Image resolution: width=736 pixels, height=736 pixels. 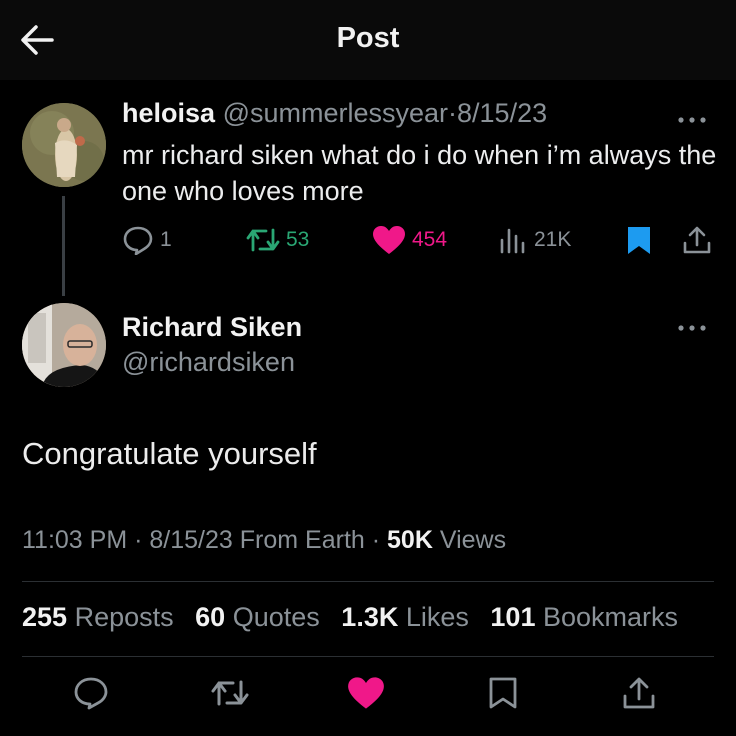 I want to click on top-bar: Post, so click(x=368, y=40).